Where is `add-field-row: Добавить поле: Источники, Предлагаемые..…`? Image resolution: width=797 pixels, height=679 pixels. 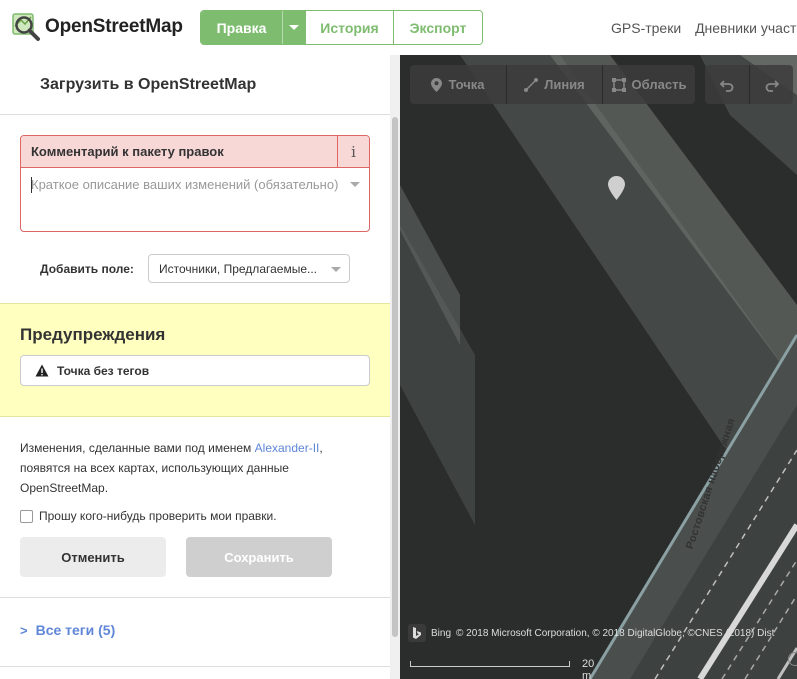 add-field-row: Добавить поле: Источники, Предлагаемые..… is located at coordinates (195, 268).